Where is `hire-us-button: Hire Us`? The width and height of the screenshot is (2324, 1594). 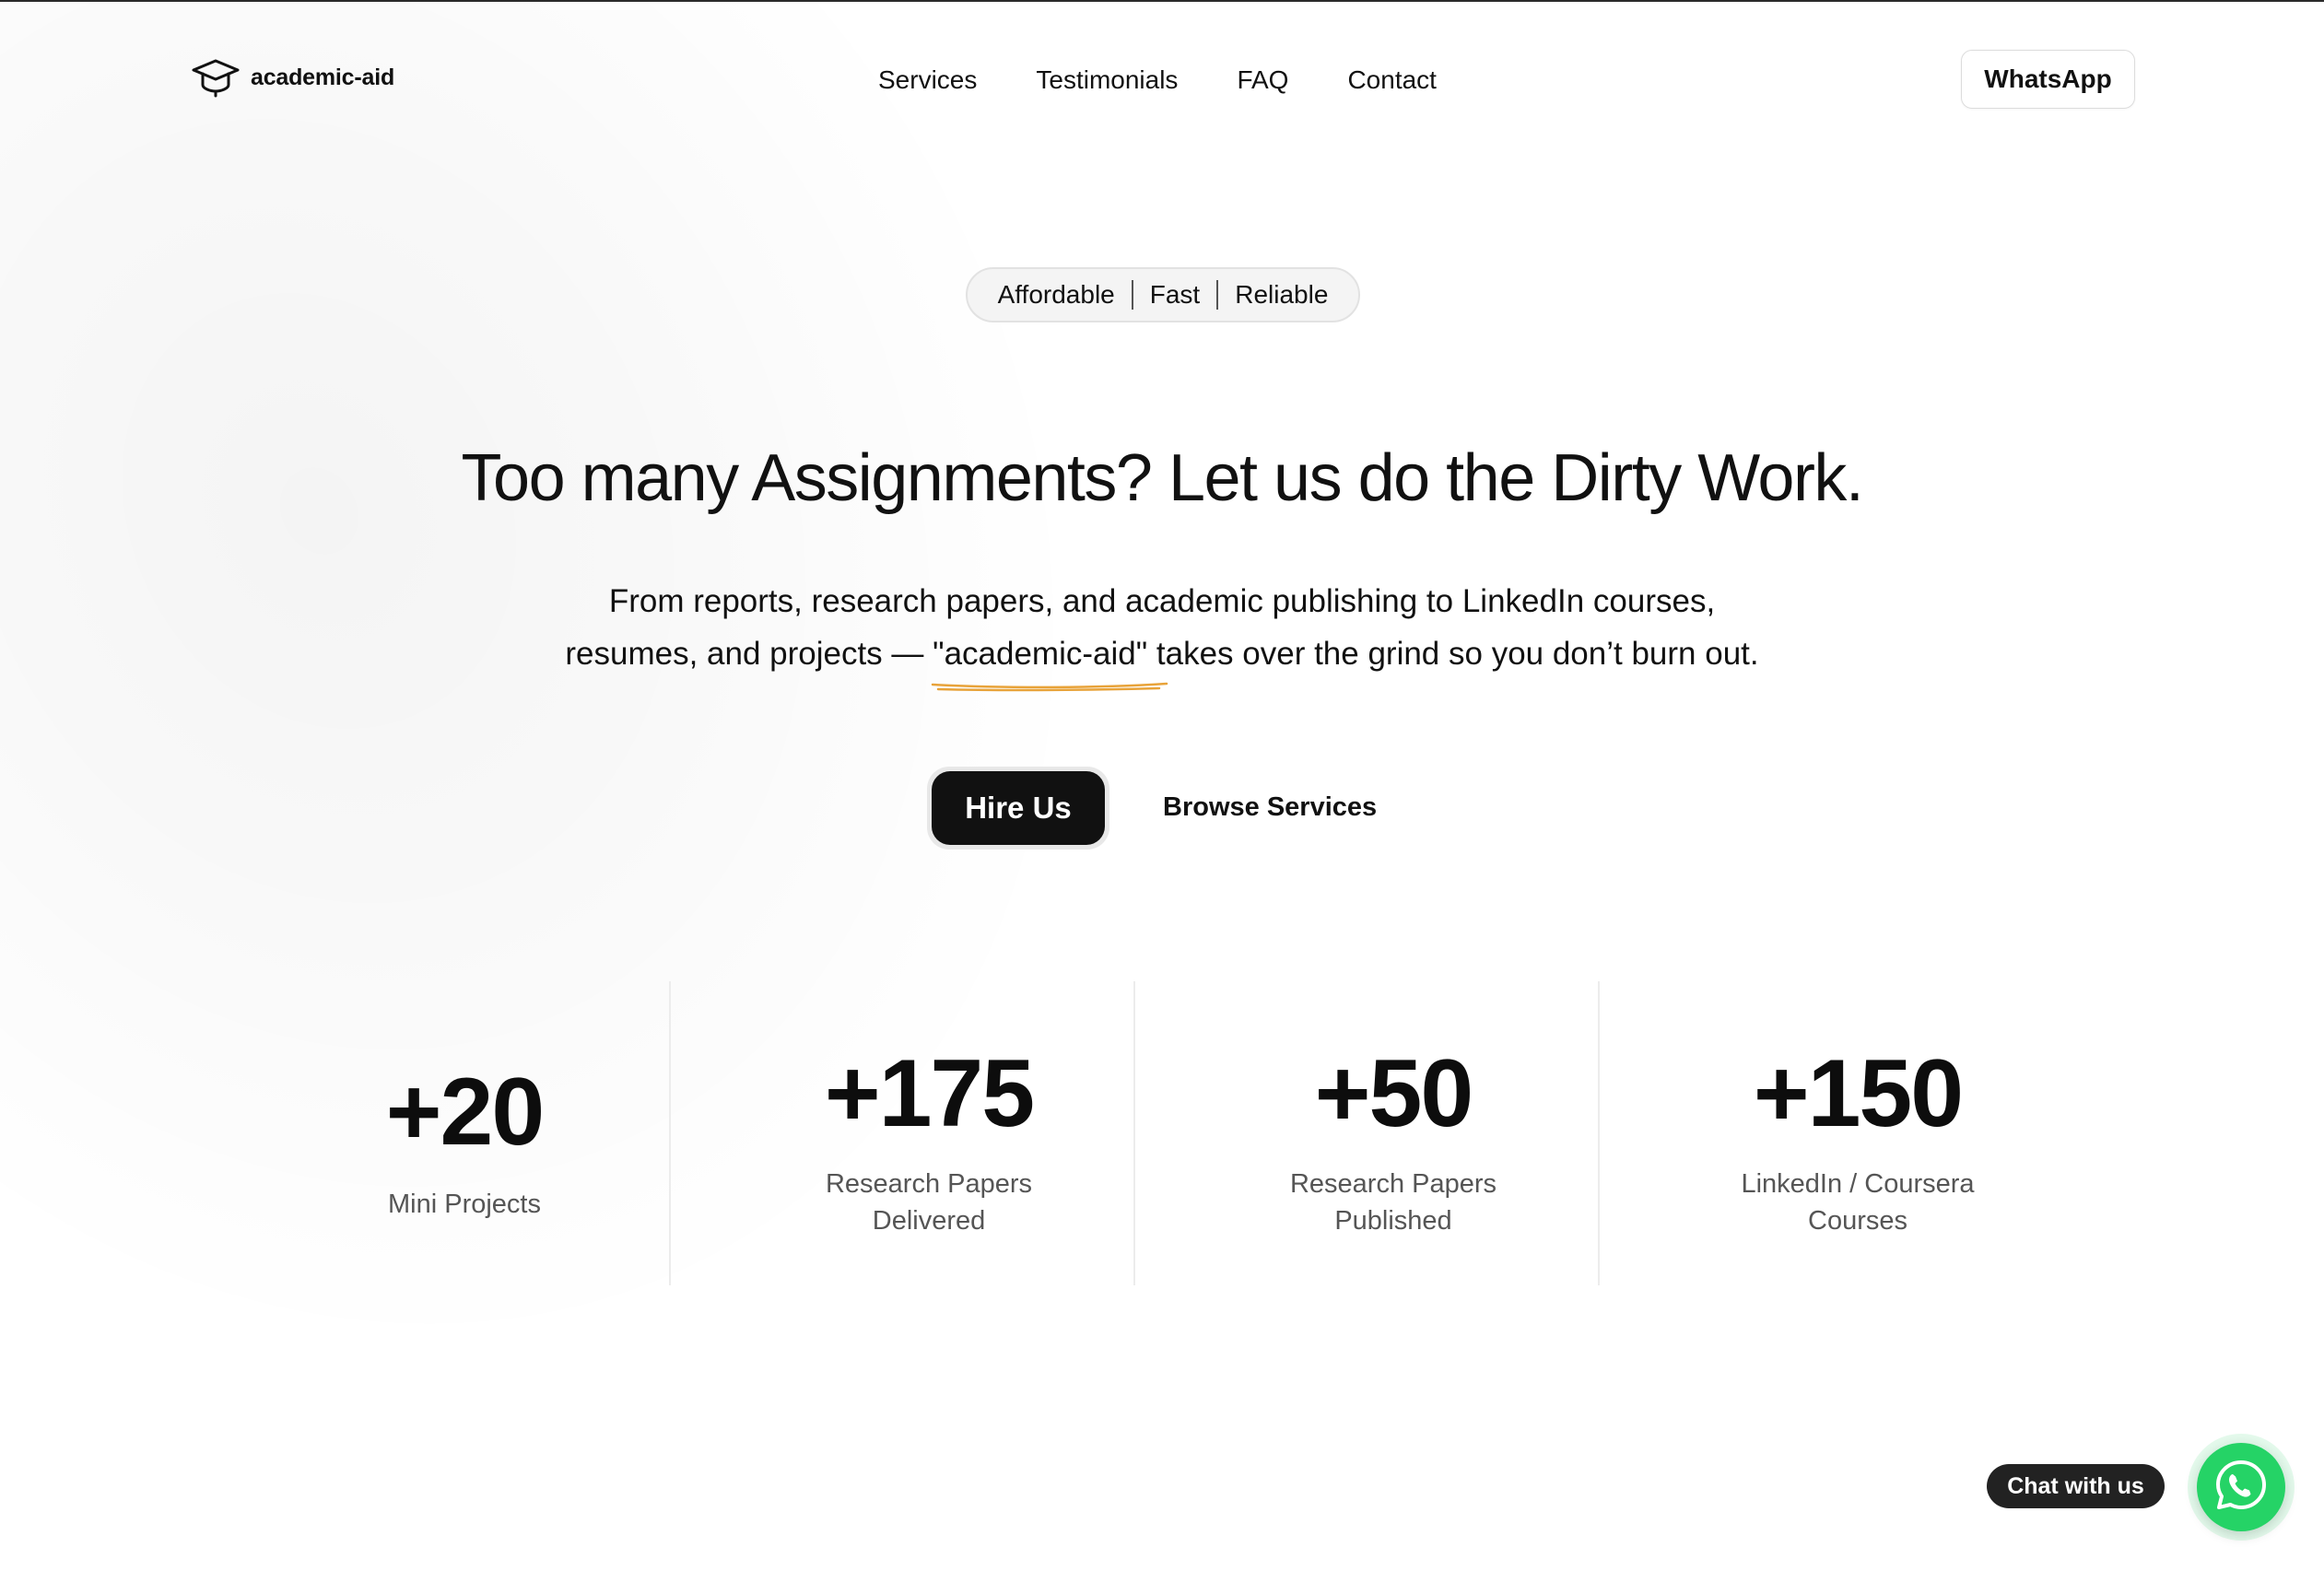
hire-us-button: Hire Us is located at coordinates (1018, 809).